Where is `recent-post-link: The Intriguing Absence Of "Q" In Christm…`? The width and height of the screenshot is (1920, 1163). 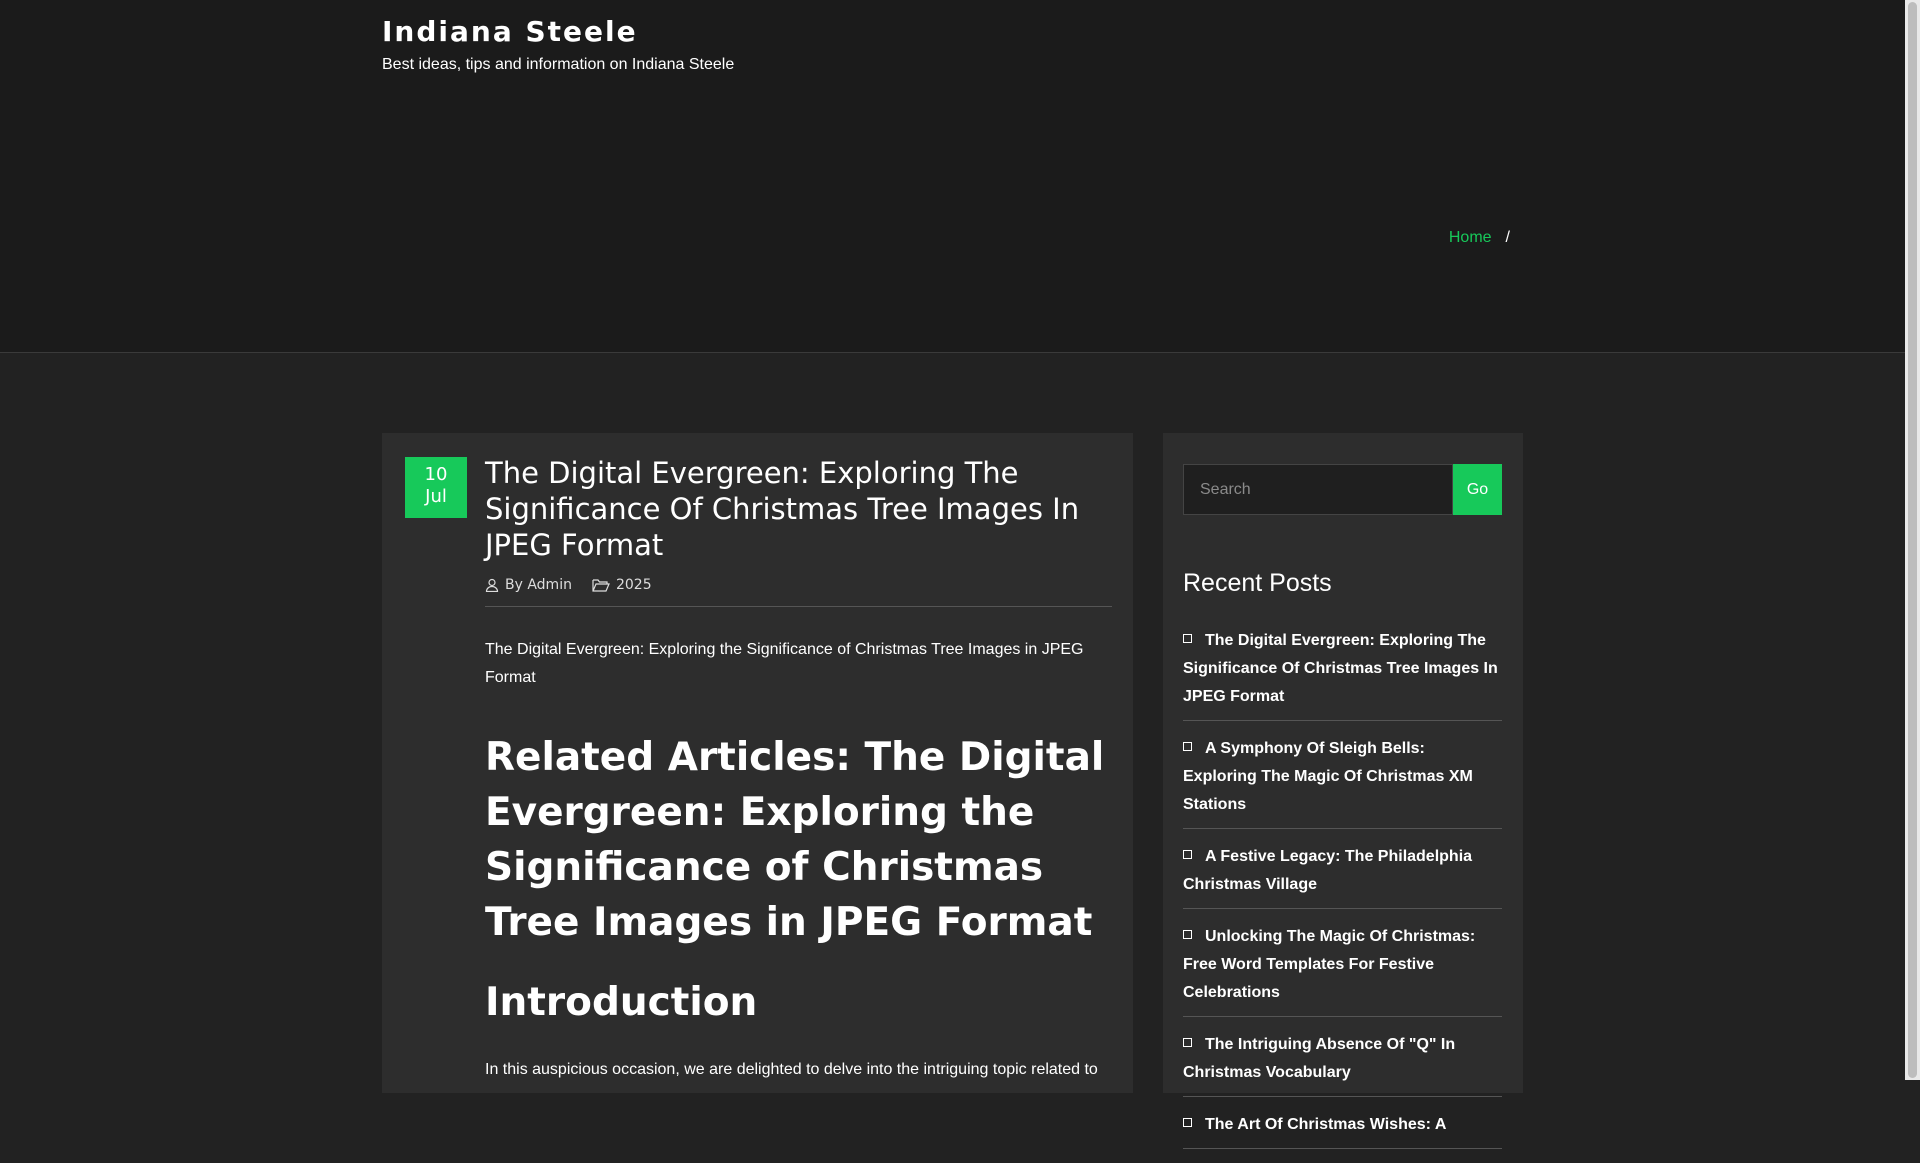 recent-post-link: The Intriguing Absence Of "Q" In Christm… is located at coordinates (1319, 1058).